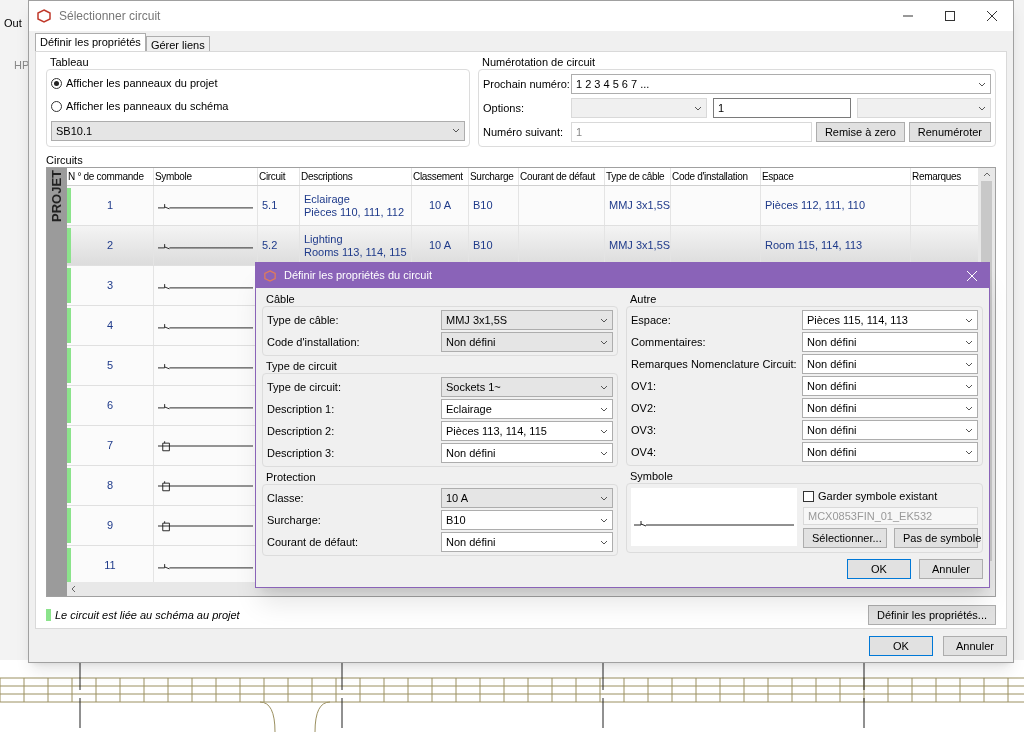  Describe the element at coordinates (327, 199) in the screenshot. I see `table-cell-text: Eclairage` at that location.